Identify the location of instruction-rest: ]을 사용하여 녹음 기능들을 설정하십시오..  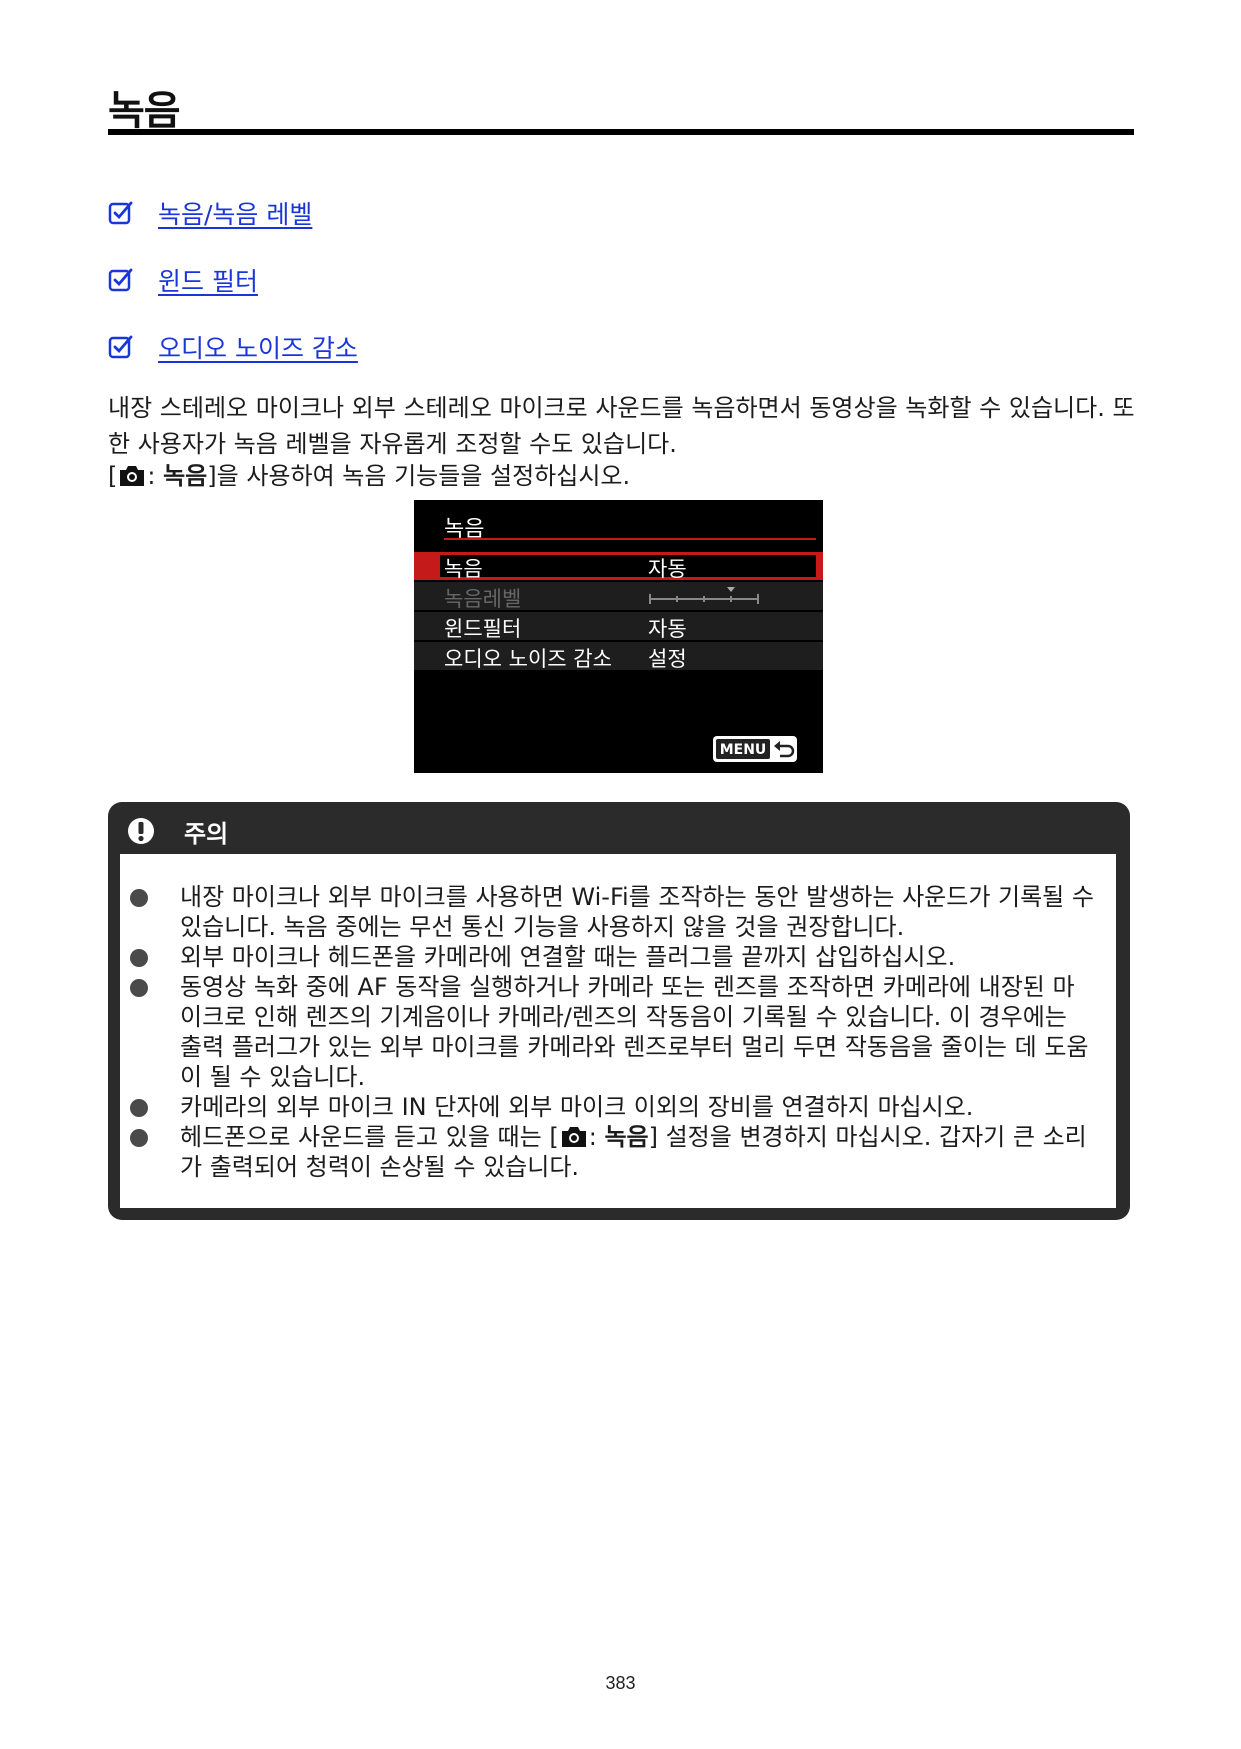
(419, 476).